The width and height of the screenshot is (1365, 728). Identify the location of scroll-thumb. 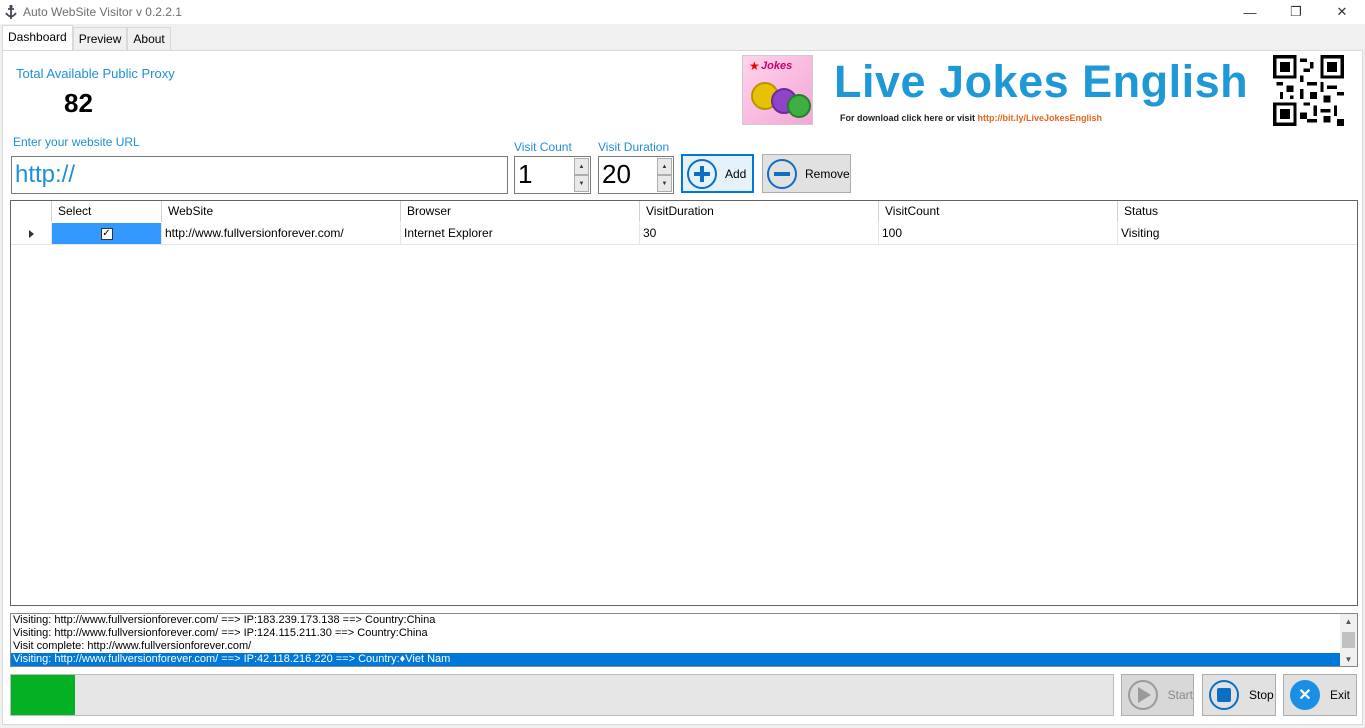
(1348, 640).